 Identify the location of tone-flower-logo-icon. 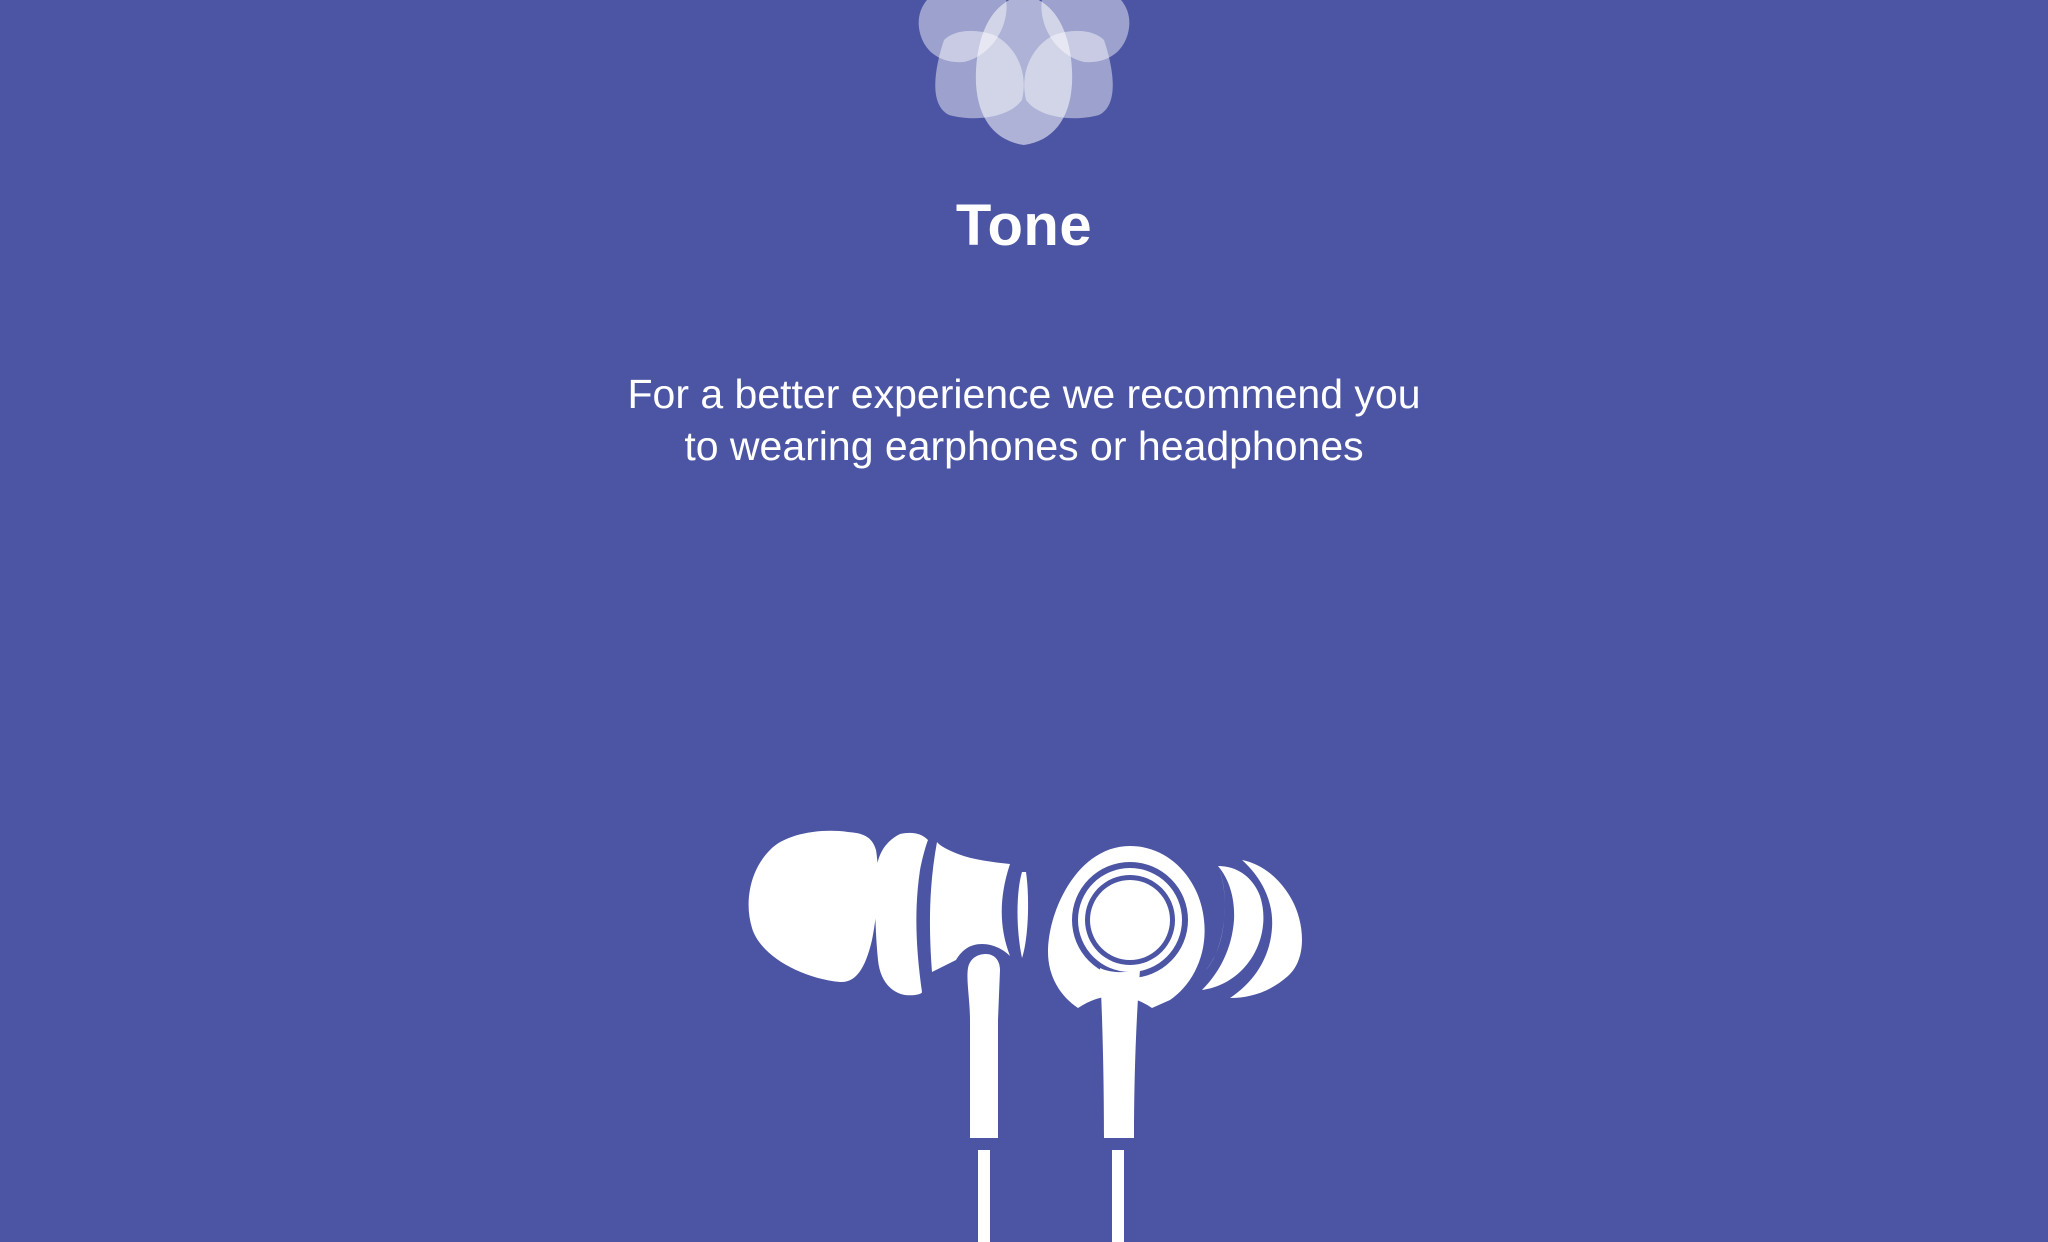
(1024, 72).